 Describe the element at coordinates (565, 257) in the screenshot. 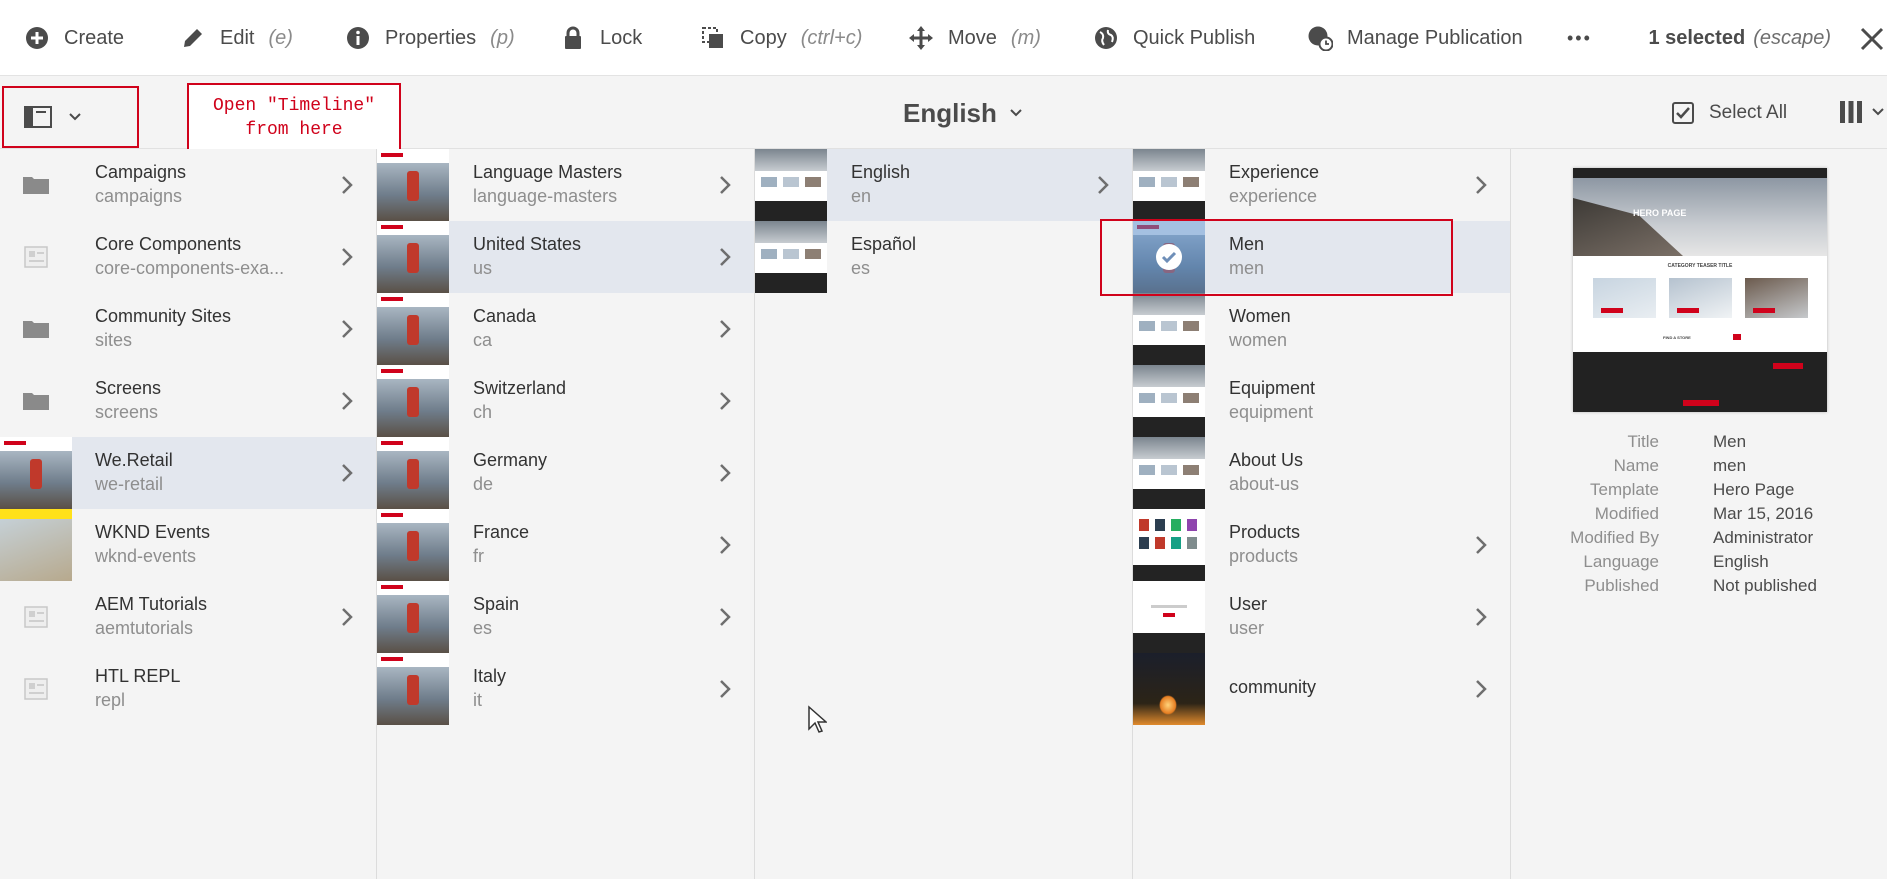

I see `list-item: United States us` at that location.